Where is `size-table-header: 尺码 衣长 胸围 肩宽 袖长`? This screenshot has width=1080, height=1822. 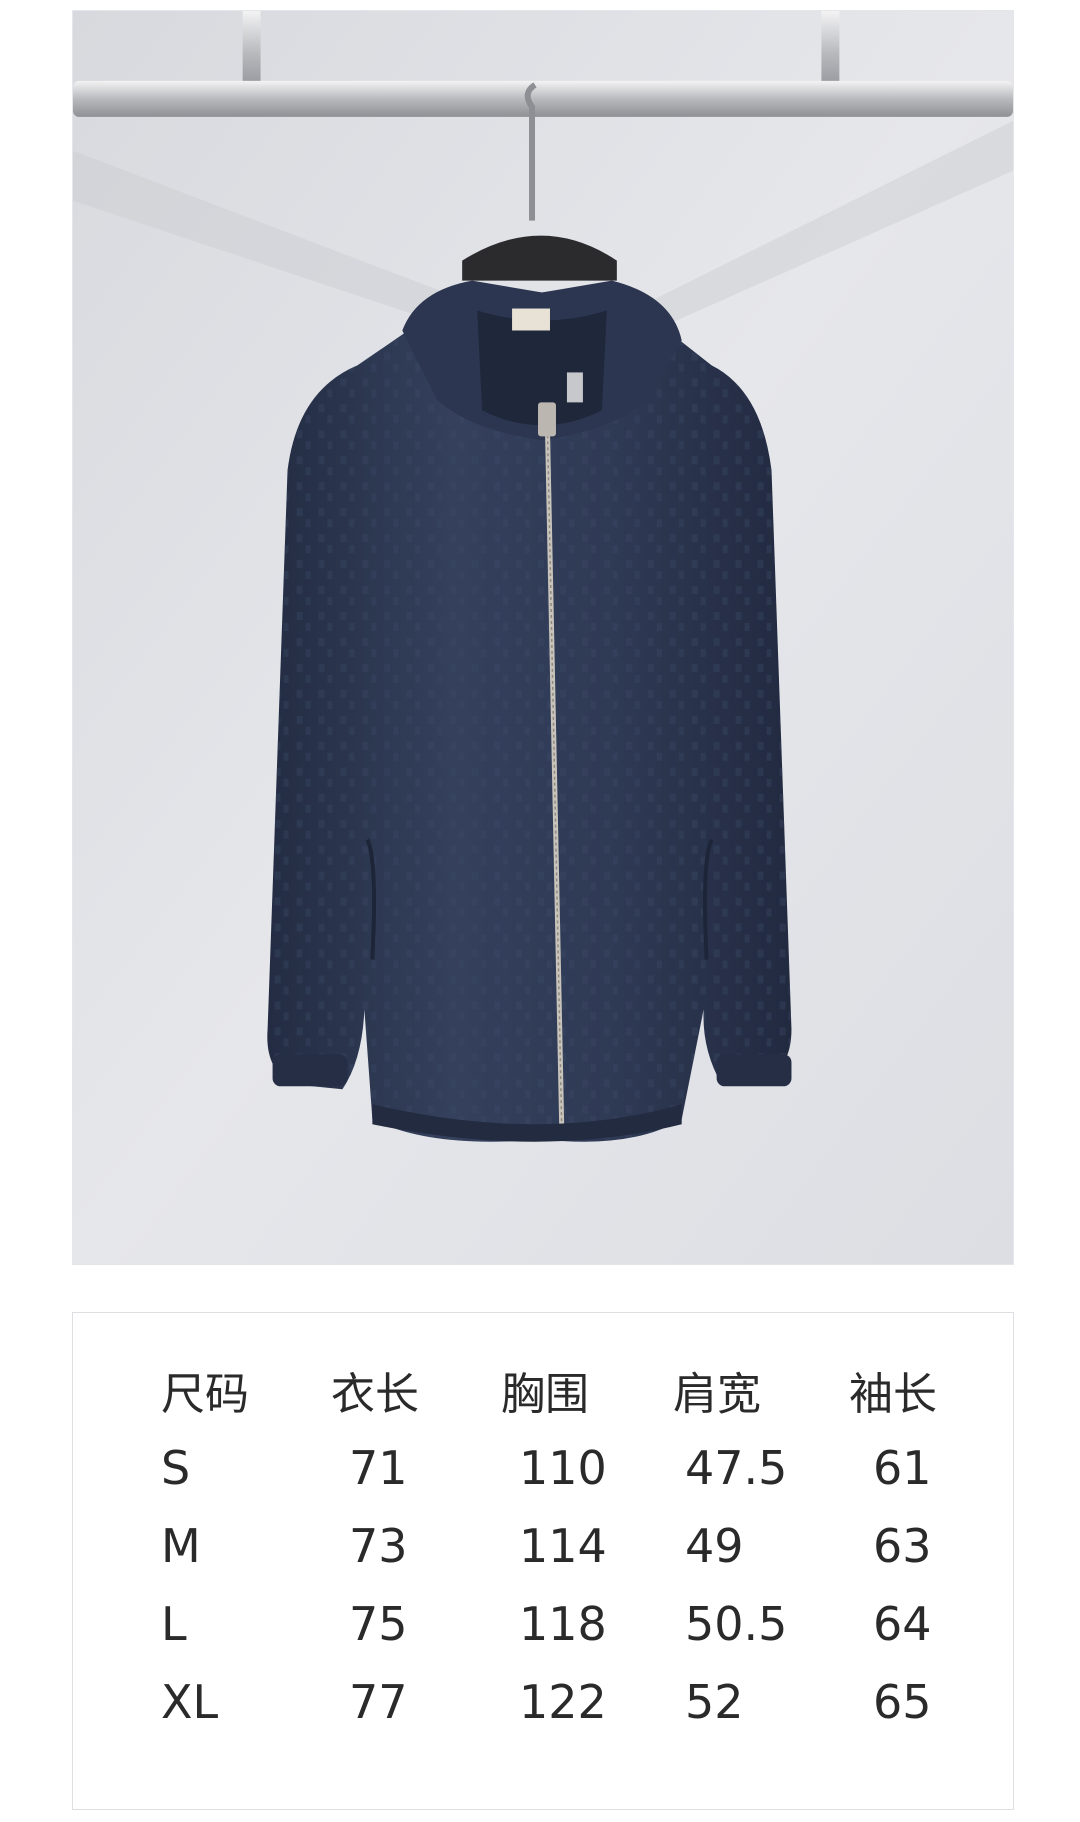
size-table-header: 尺码 衣长 胸围 肩宽 袖长 is located at coordinates (580, 1390).